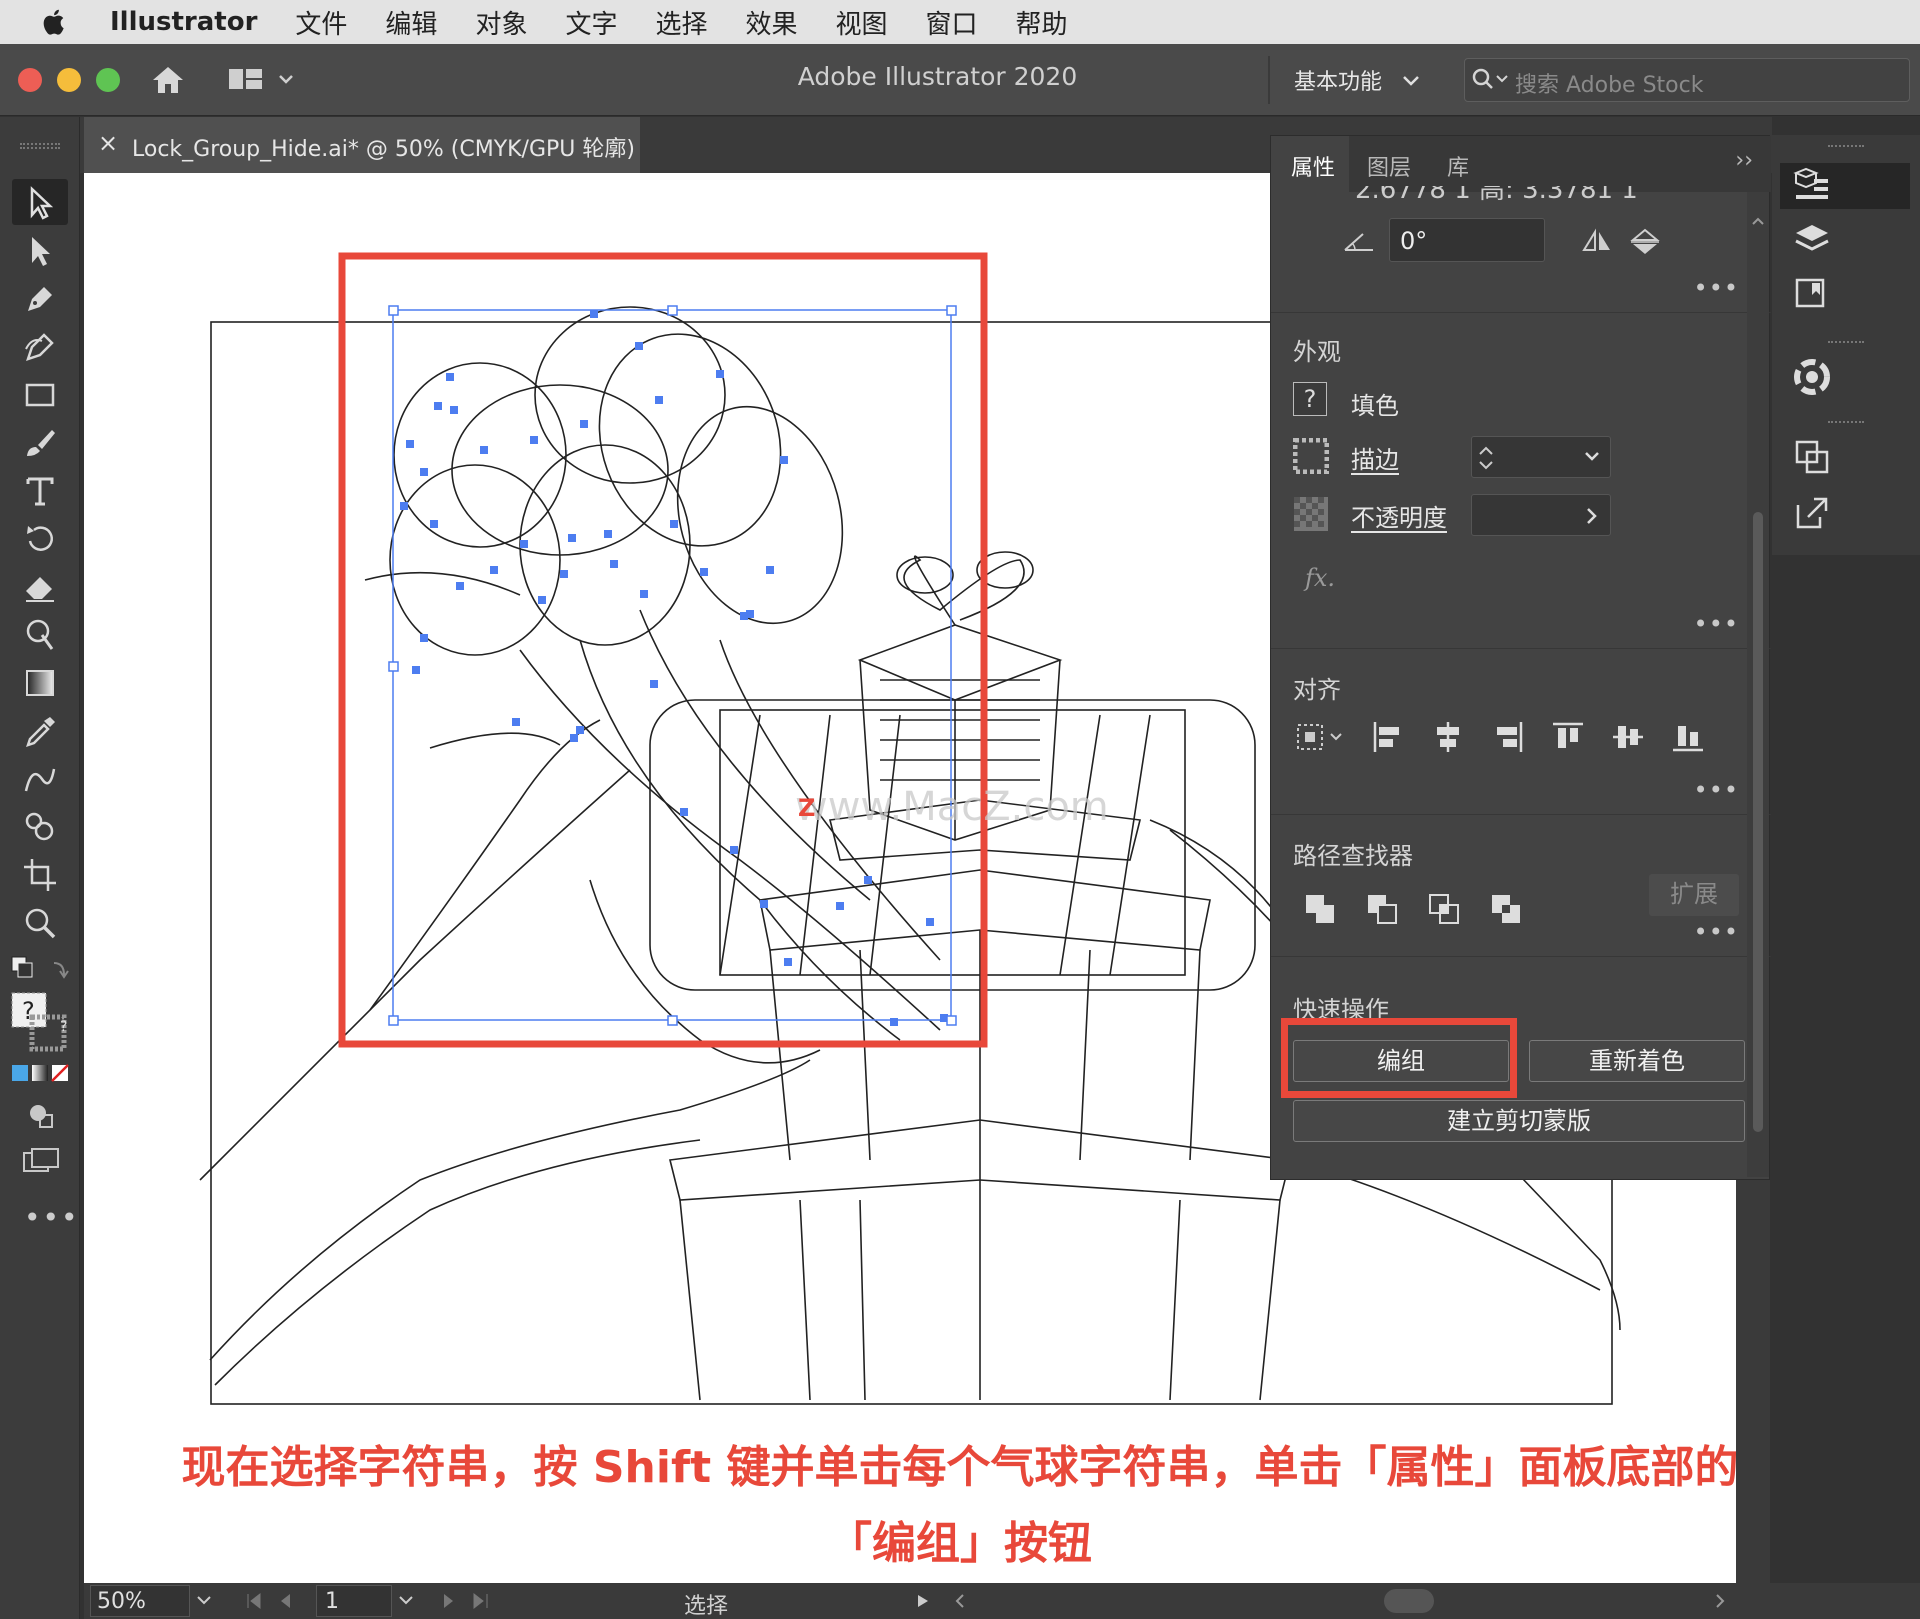 The image size is (1920, 1619). What do you see at coordinates (1389, 166) in the screenshot?
I see `tab-layers: 图层` at bounding box center [1389, 166].